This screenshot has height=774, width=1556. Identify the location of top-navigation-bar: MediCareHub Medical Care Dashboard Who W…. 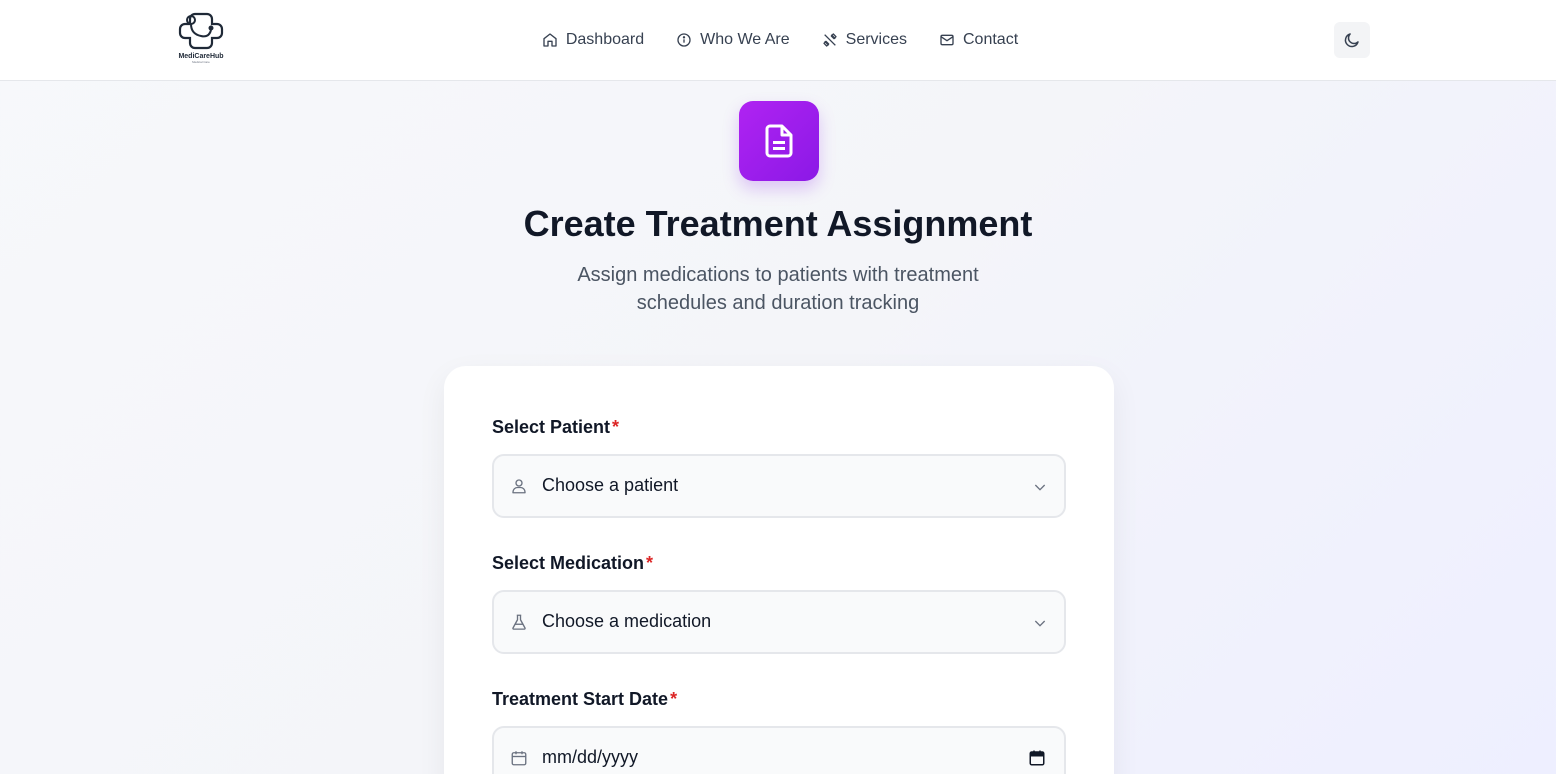
(778, 40).